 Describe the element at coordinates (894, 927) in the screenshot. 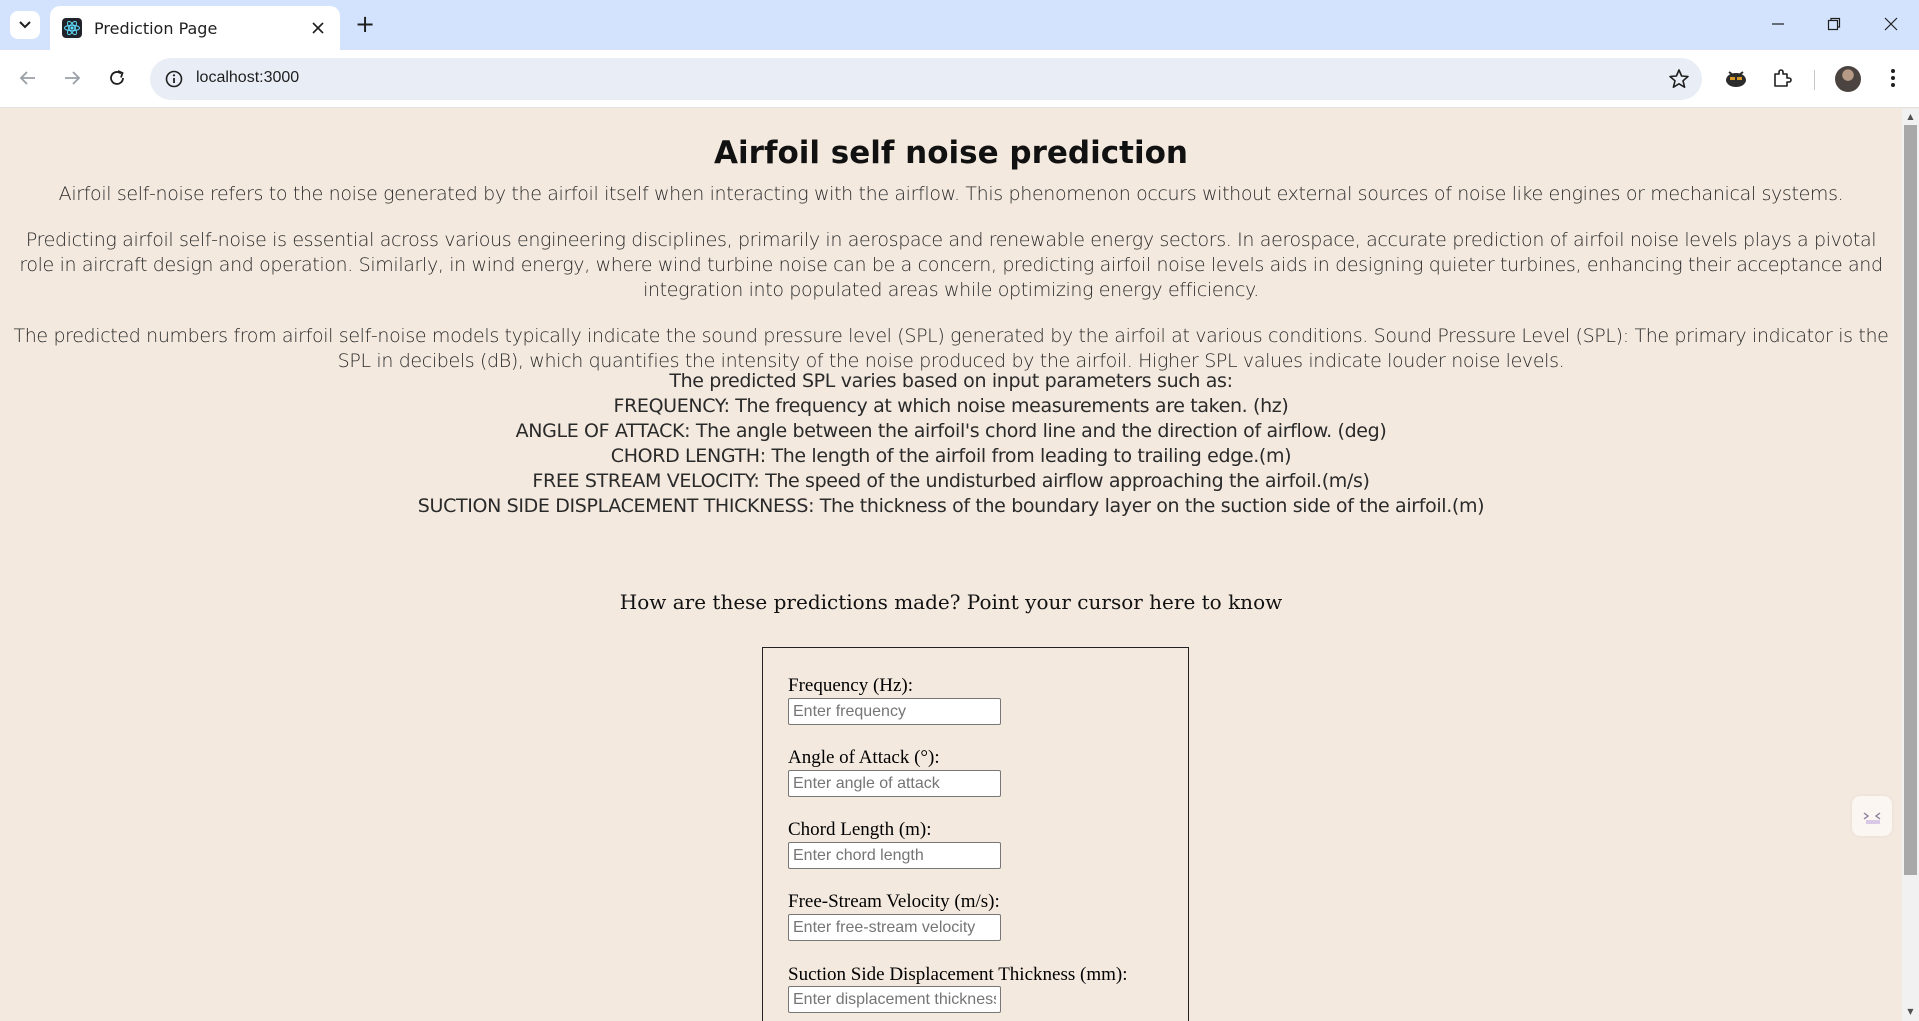

I see `free-stream-velocity-input` at that location.